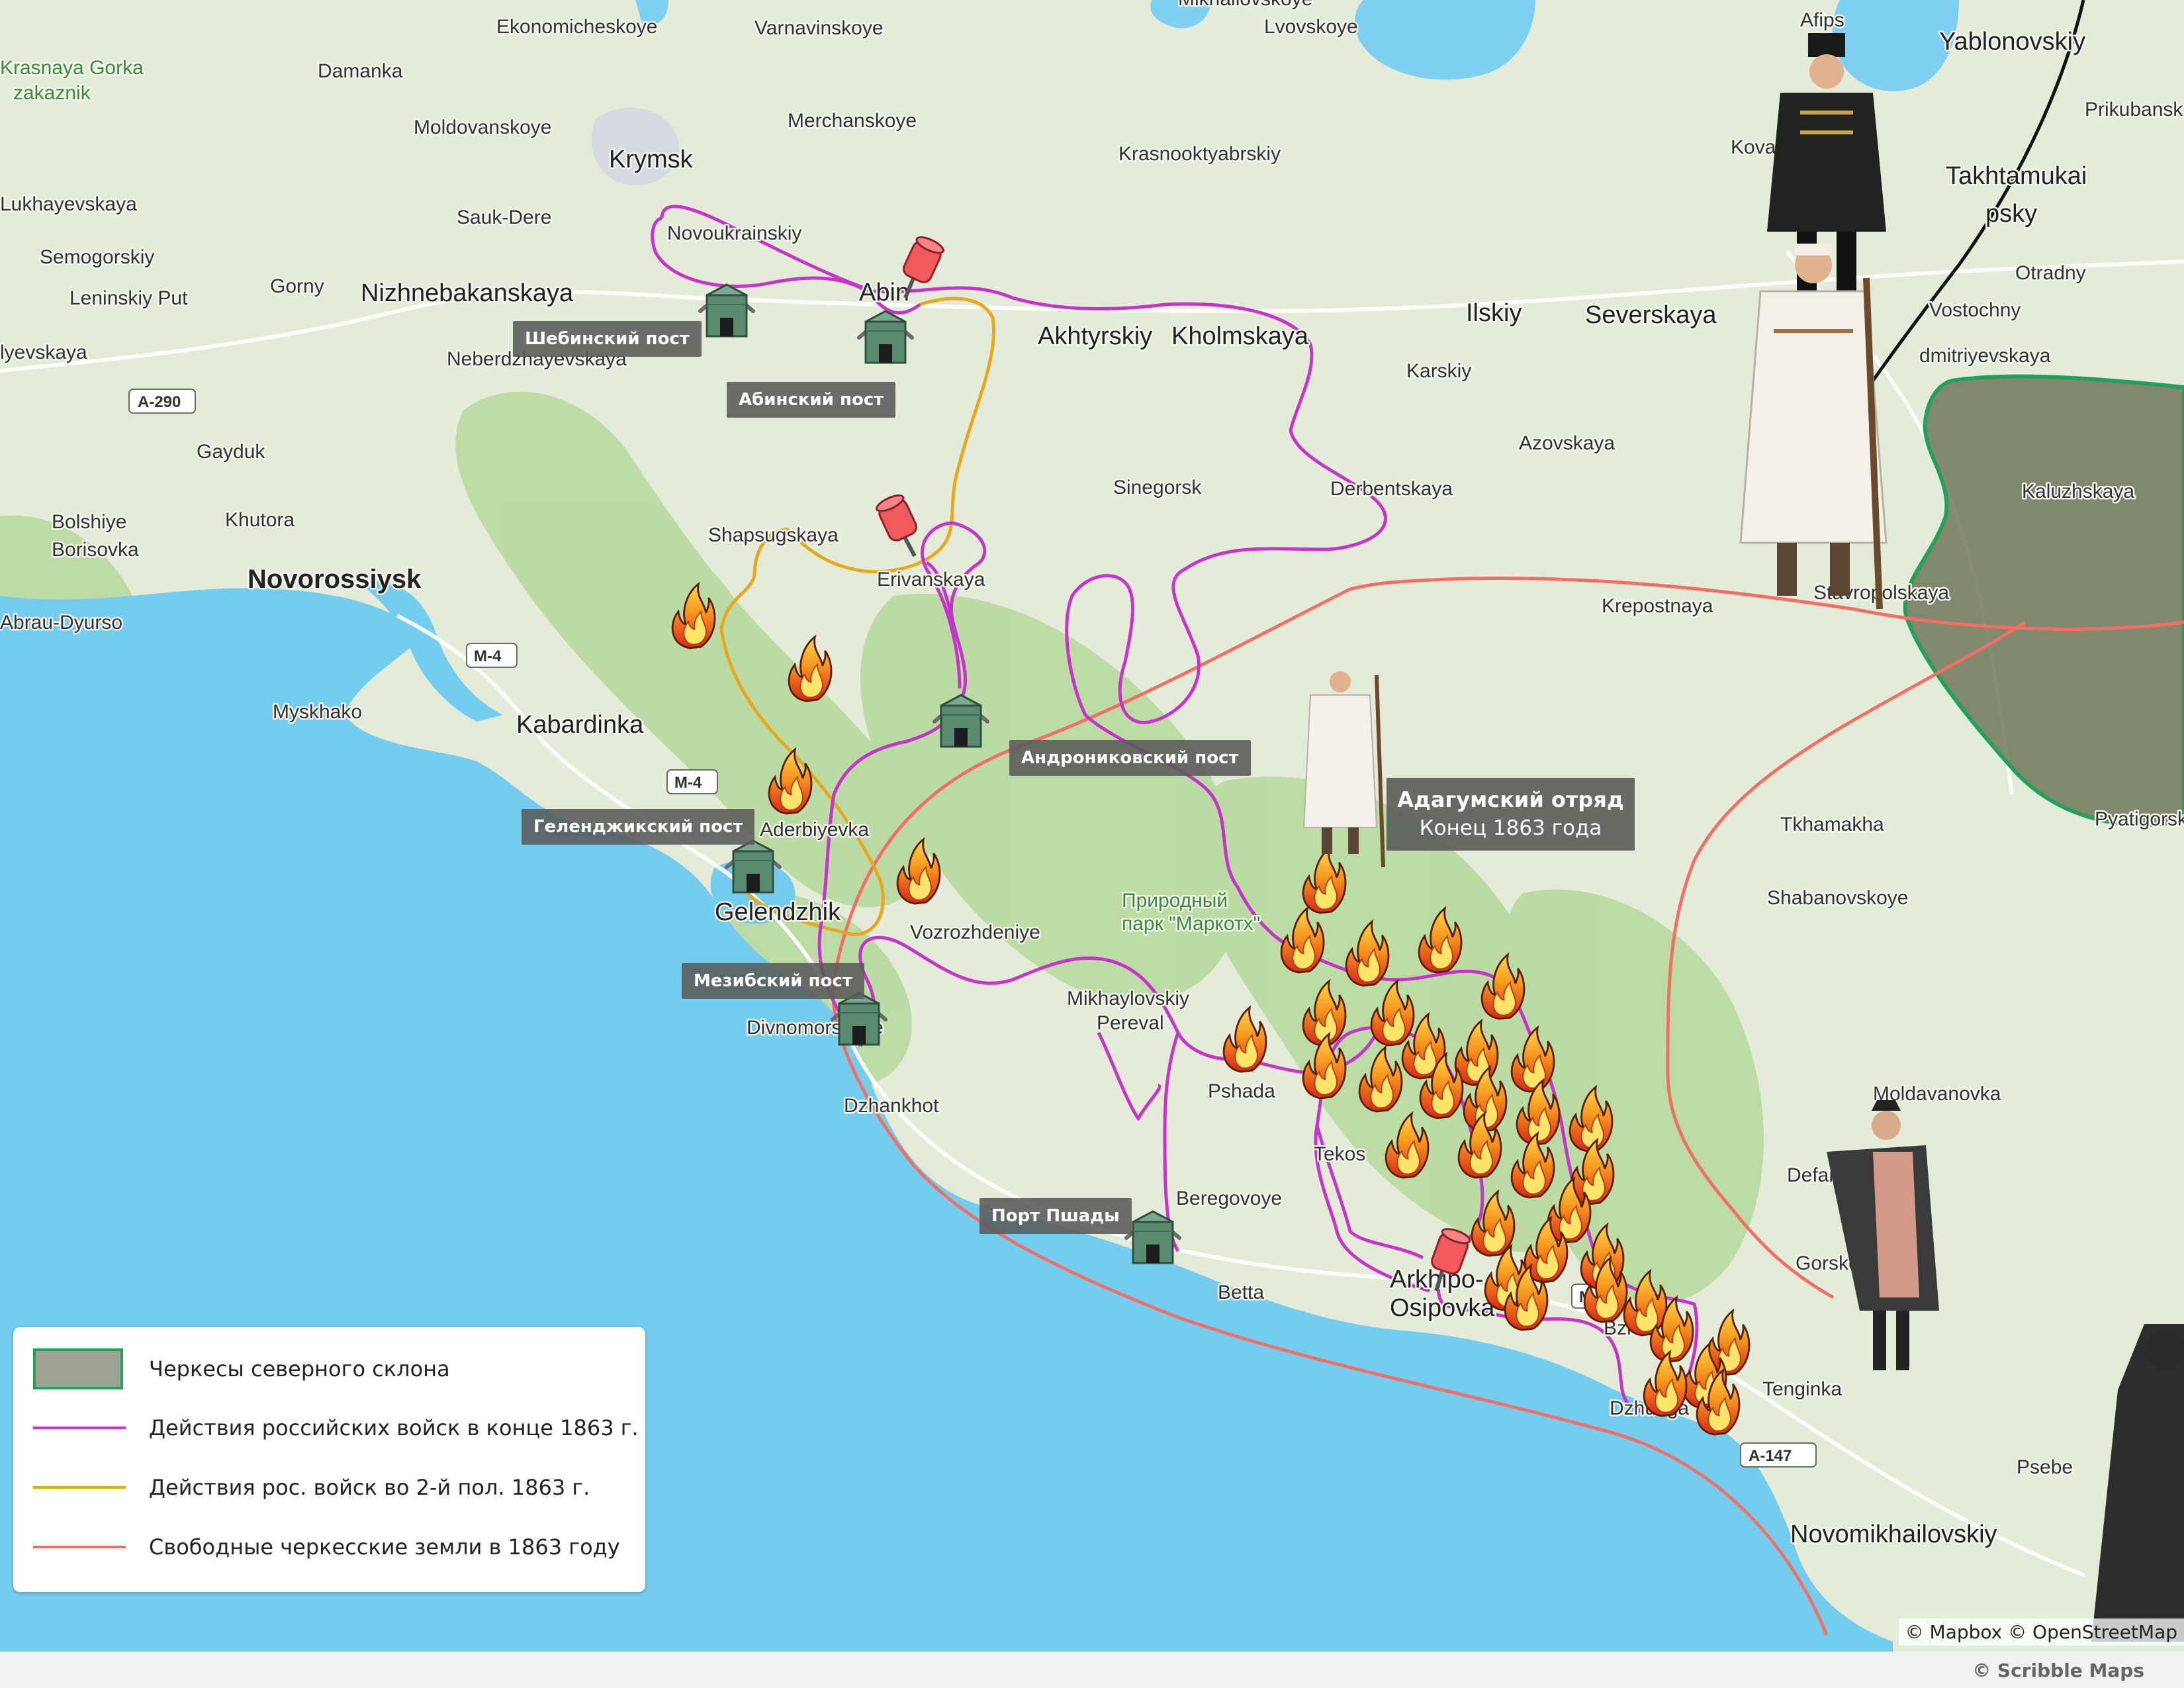  I want to click on place-label: Kabardinka, so click(580, 725).